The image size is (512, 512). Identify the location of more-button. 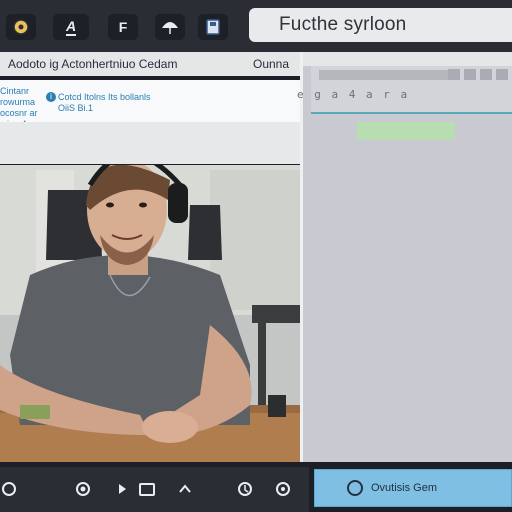
(283, 489).